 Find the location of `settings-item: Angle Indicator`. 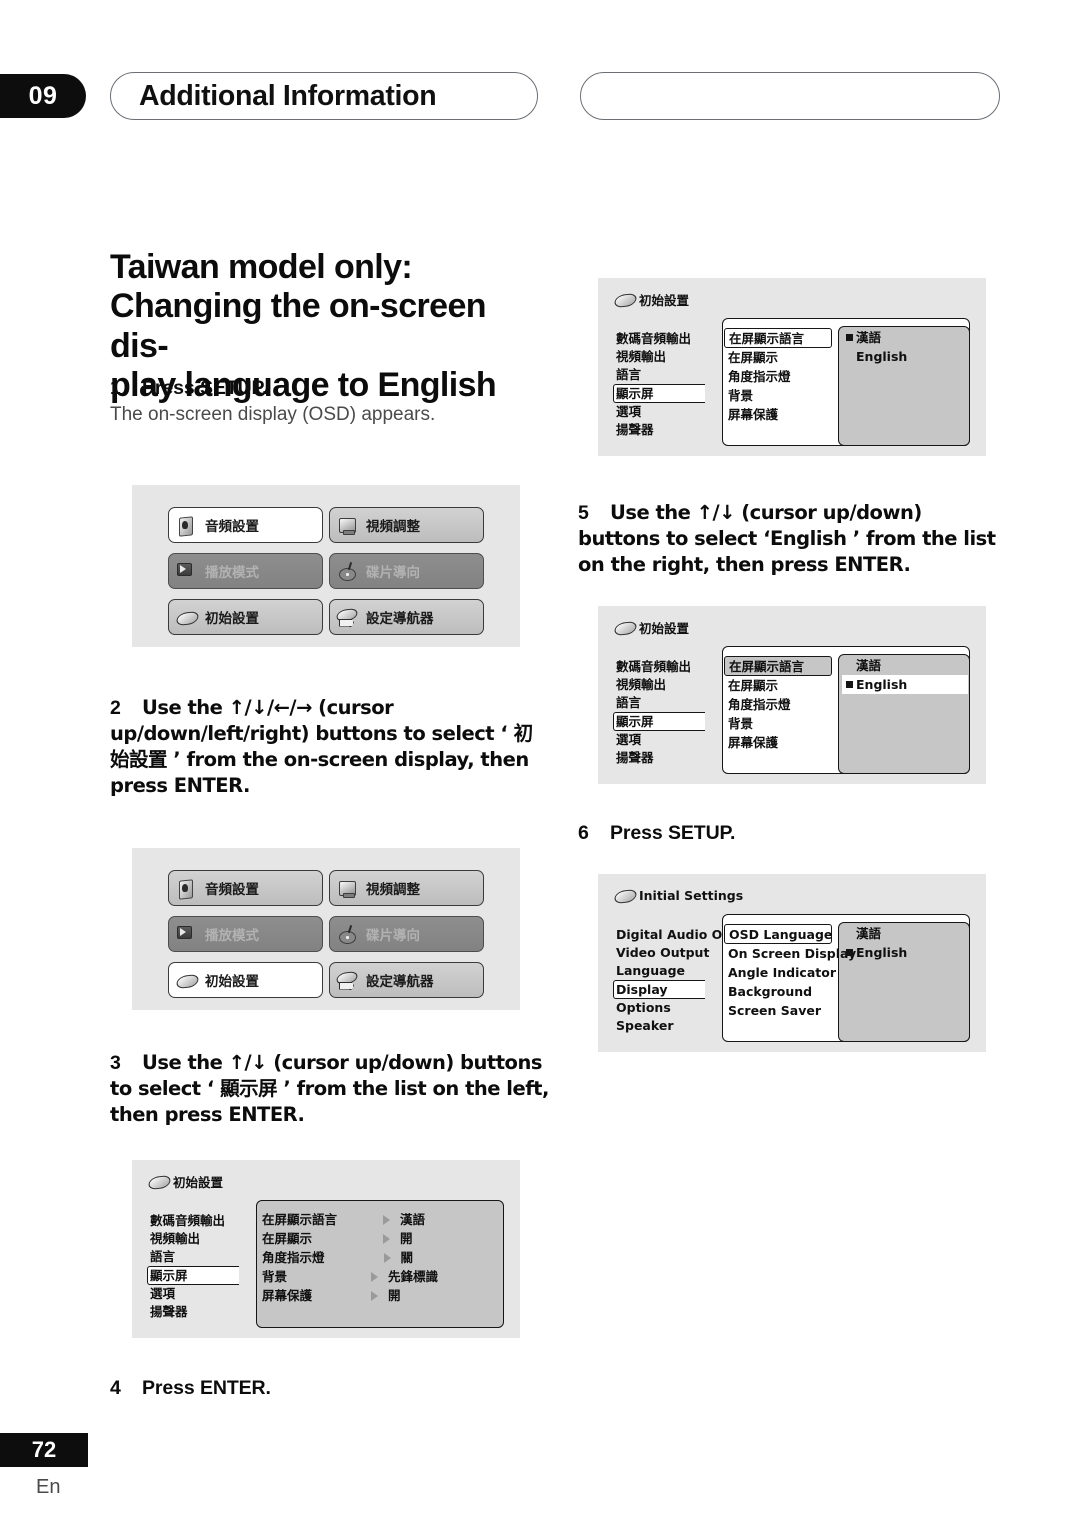

settings-item: Angle Indicator is located at coordinates (782, 972).